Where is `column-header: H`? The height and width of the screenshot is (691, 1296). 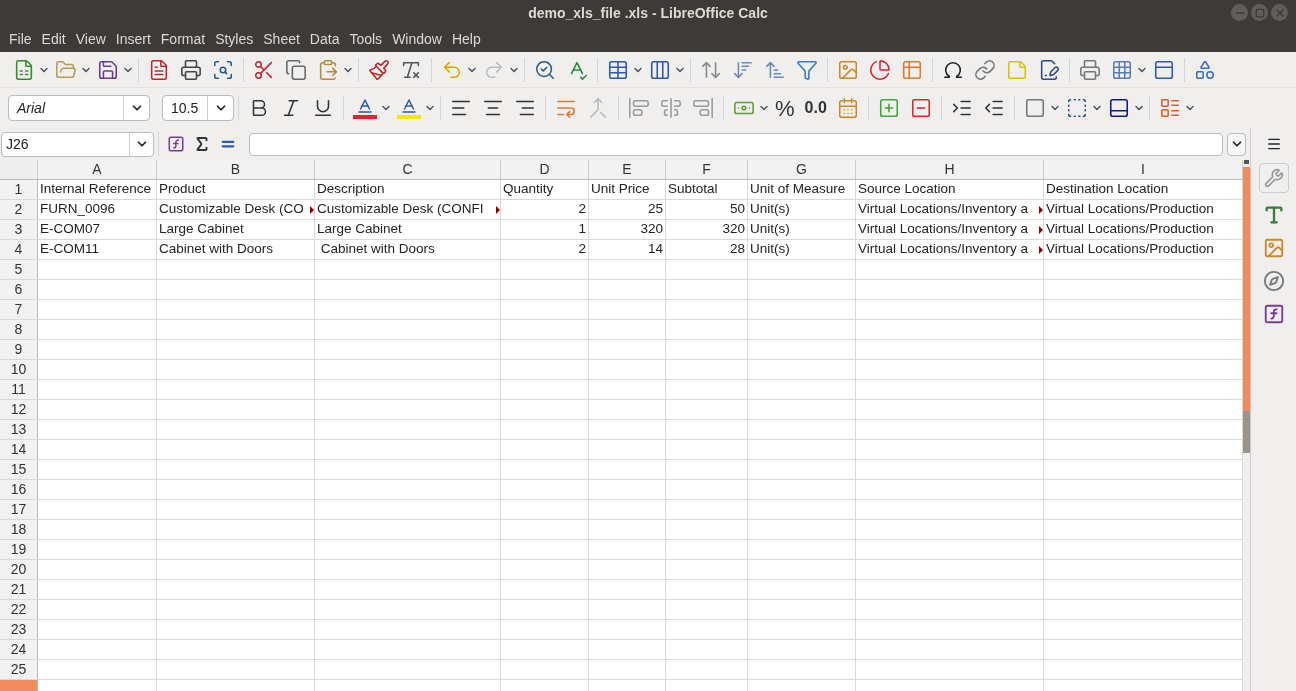
column-header: H is located at coordinates (950, 169).